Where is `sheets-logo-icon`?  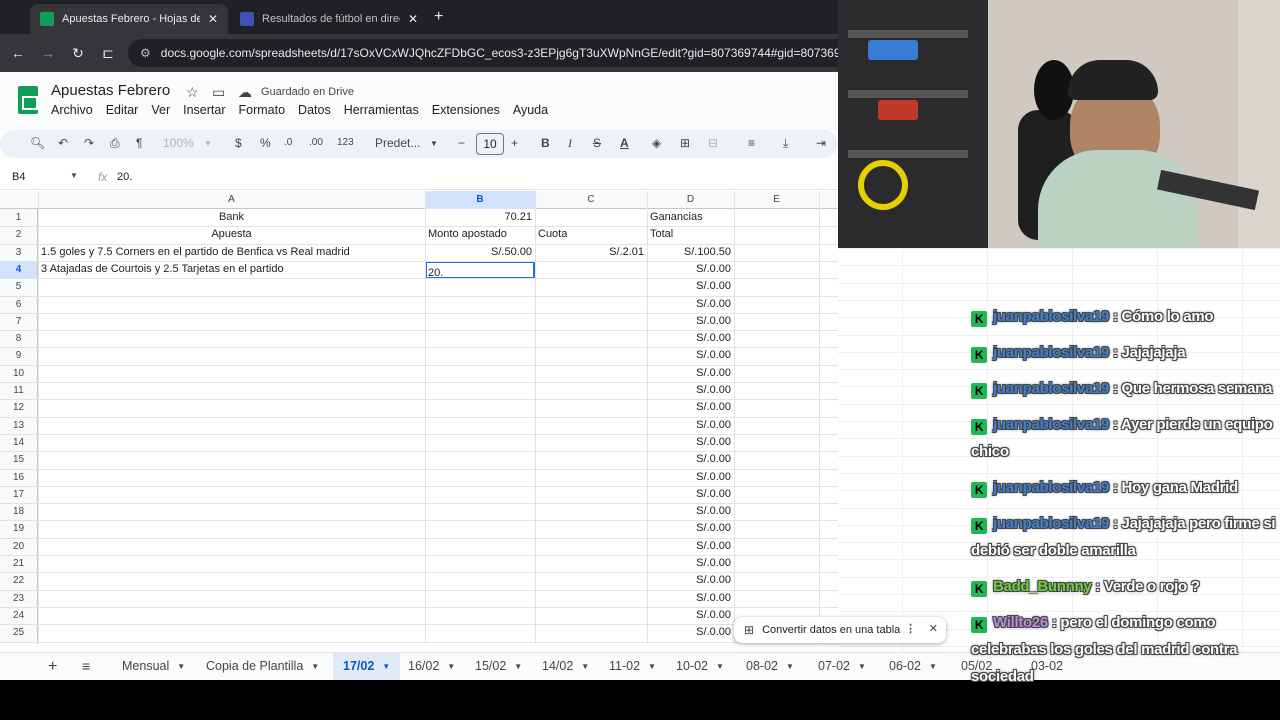
sheets-logo-icon is located at coordinates (28, 100).